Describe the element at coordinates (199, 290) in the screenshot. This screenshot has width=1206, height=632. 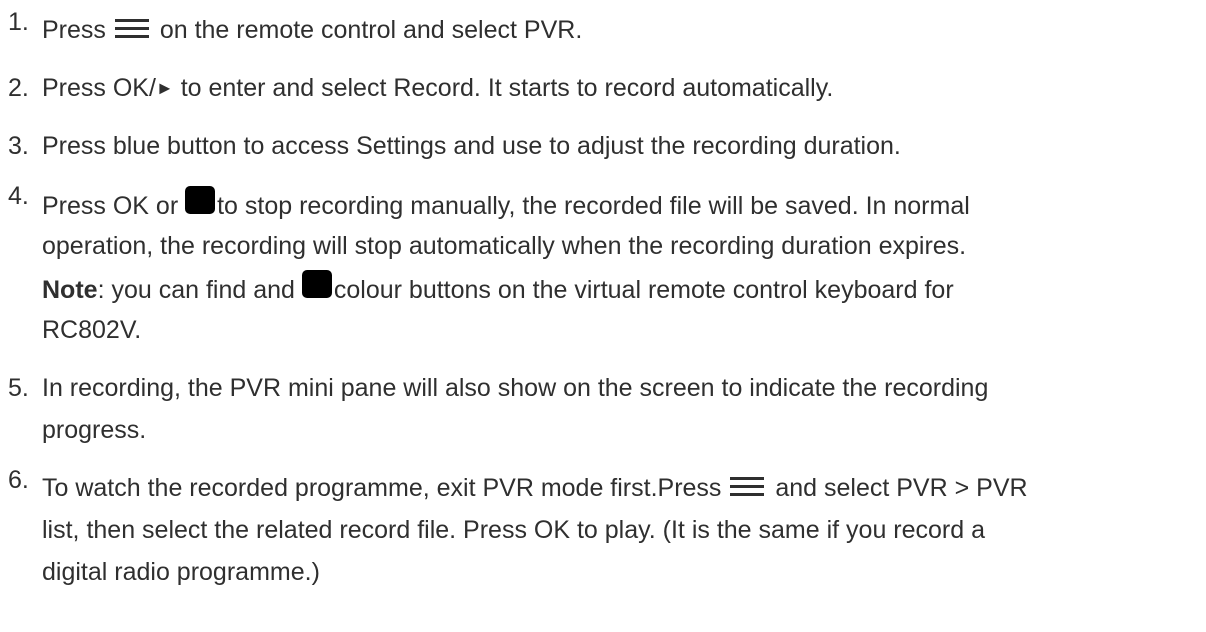
I see `step-text: : you can find and` at that location.